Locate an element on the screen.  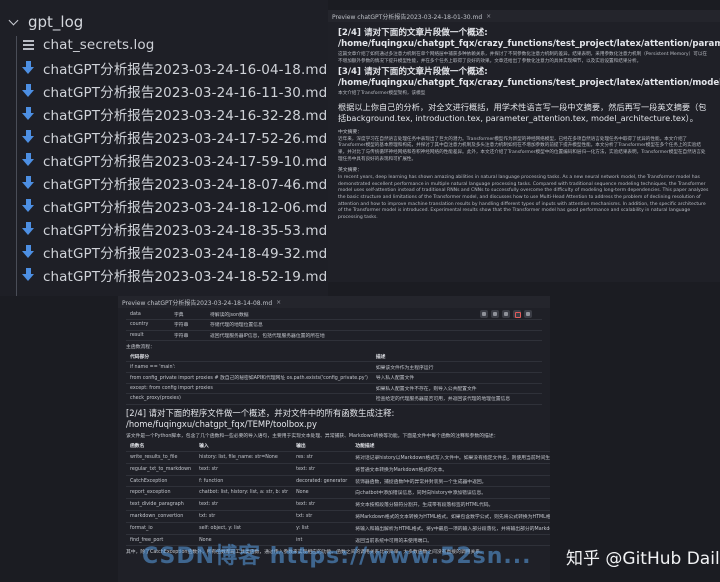
table-cell: 返回代理服务器IP信息，包括代理服务器位置的所在地 is located at coordinates (374, 336).